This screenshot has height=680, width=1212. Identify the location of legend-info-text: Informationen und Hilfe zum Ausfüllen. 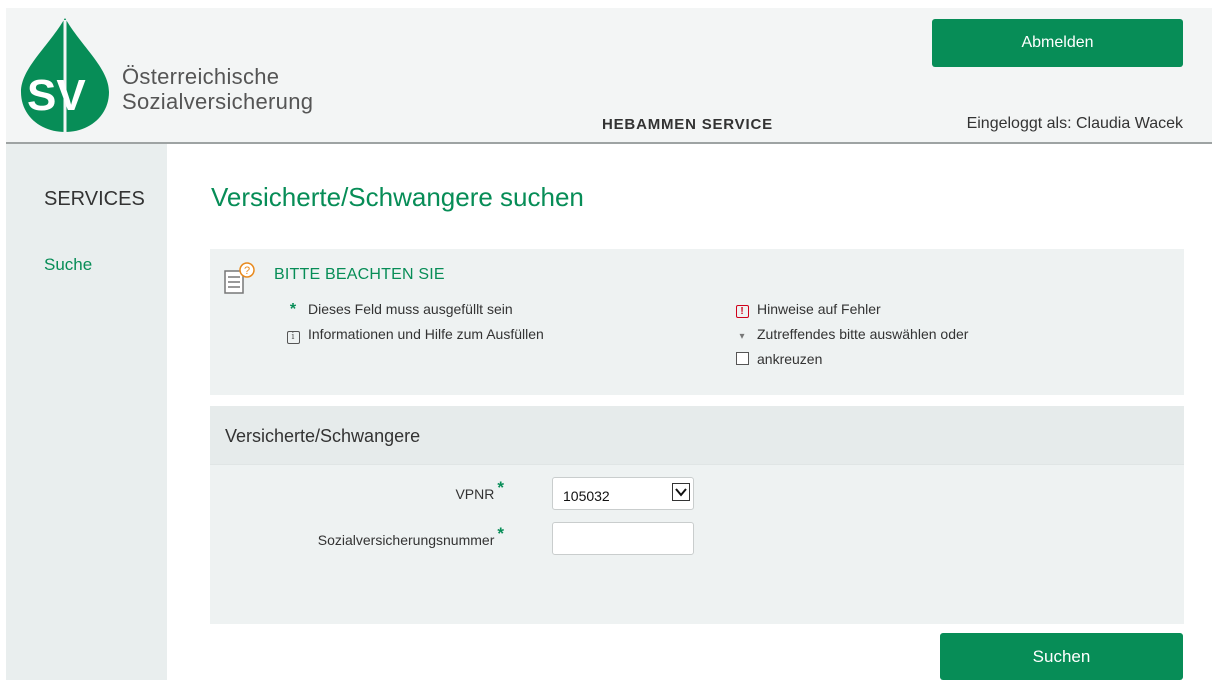
(426, 334).